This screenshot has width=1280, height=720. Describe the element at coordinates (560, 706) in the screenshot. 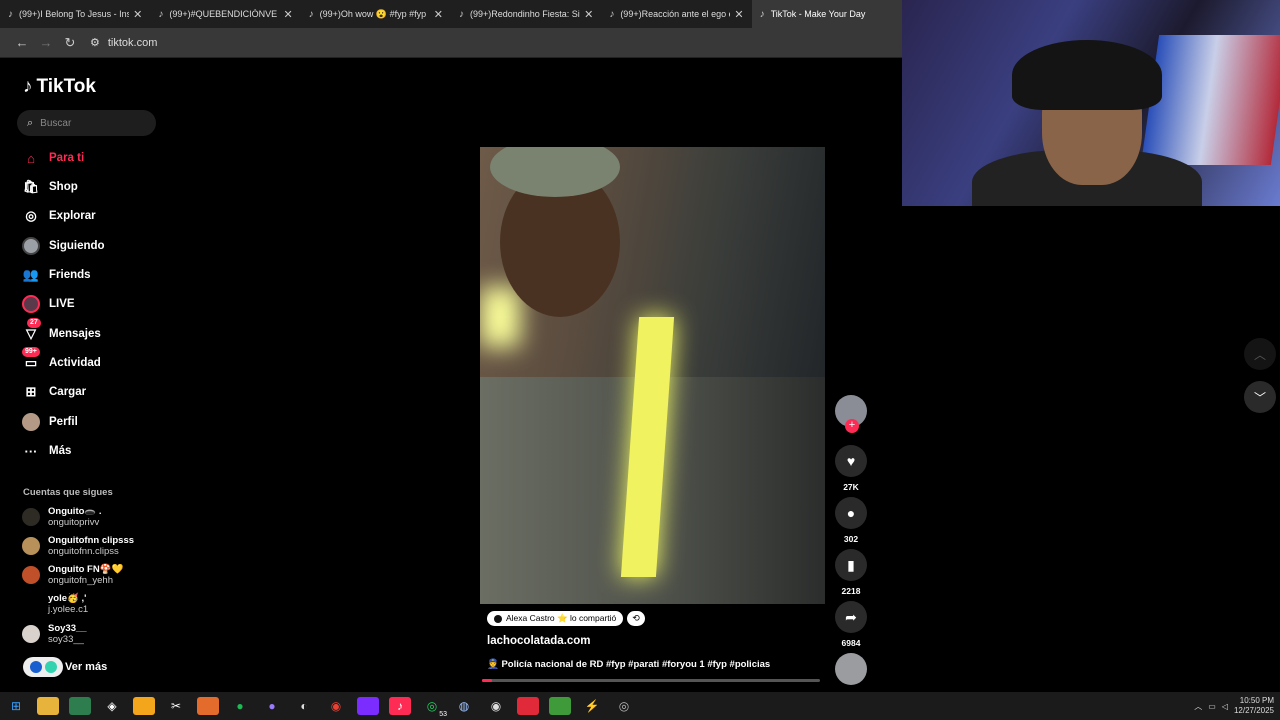

I see `minecraft-icon` at that location.